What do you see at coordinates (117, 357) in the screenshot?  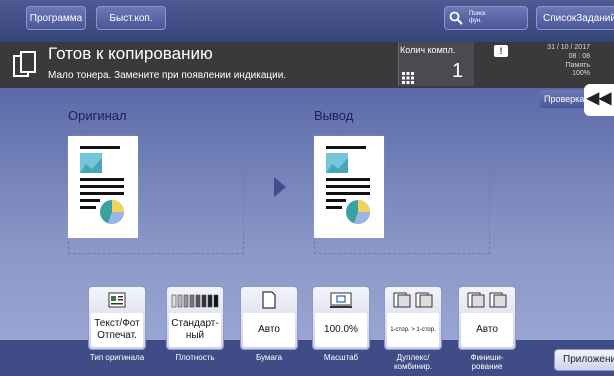 I see `original-type-label: Тип оригинала` at bounding box center [117, 357].